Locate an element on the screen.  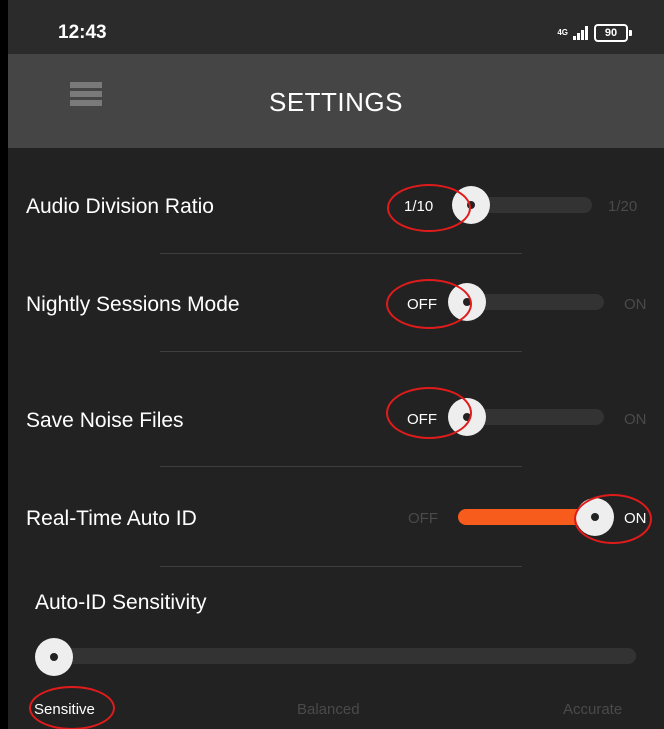
page-title: SETTINGS is located at coordinates (335, 102).